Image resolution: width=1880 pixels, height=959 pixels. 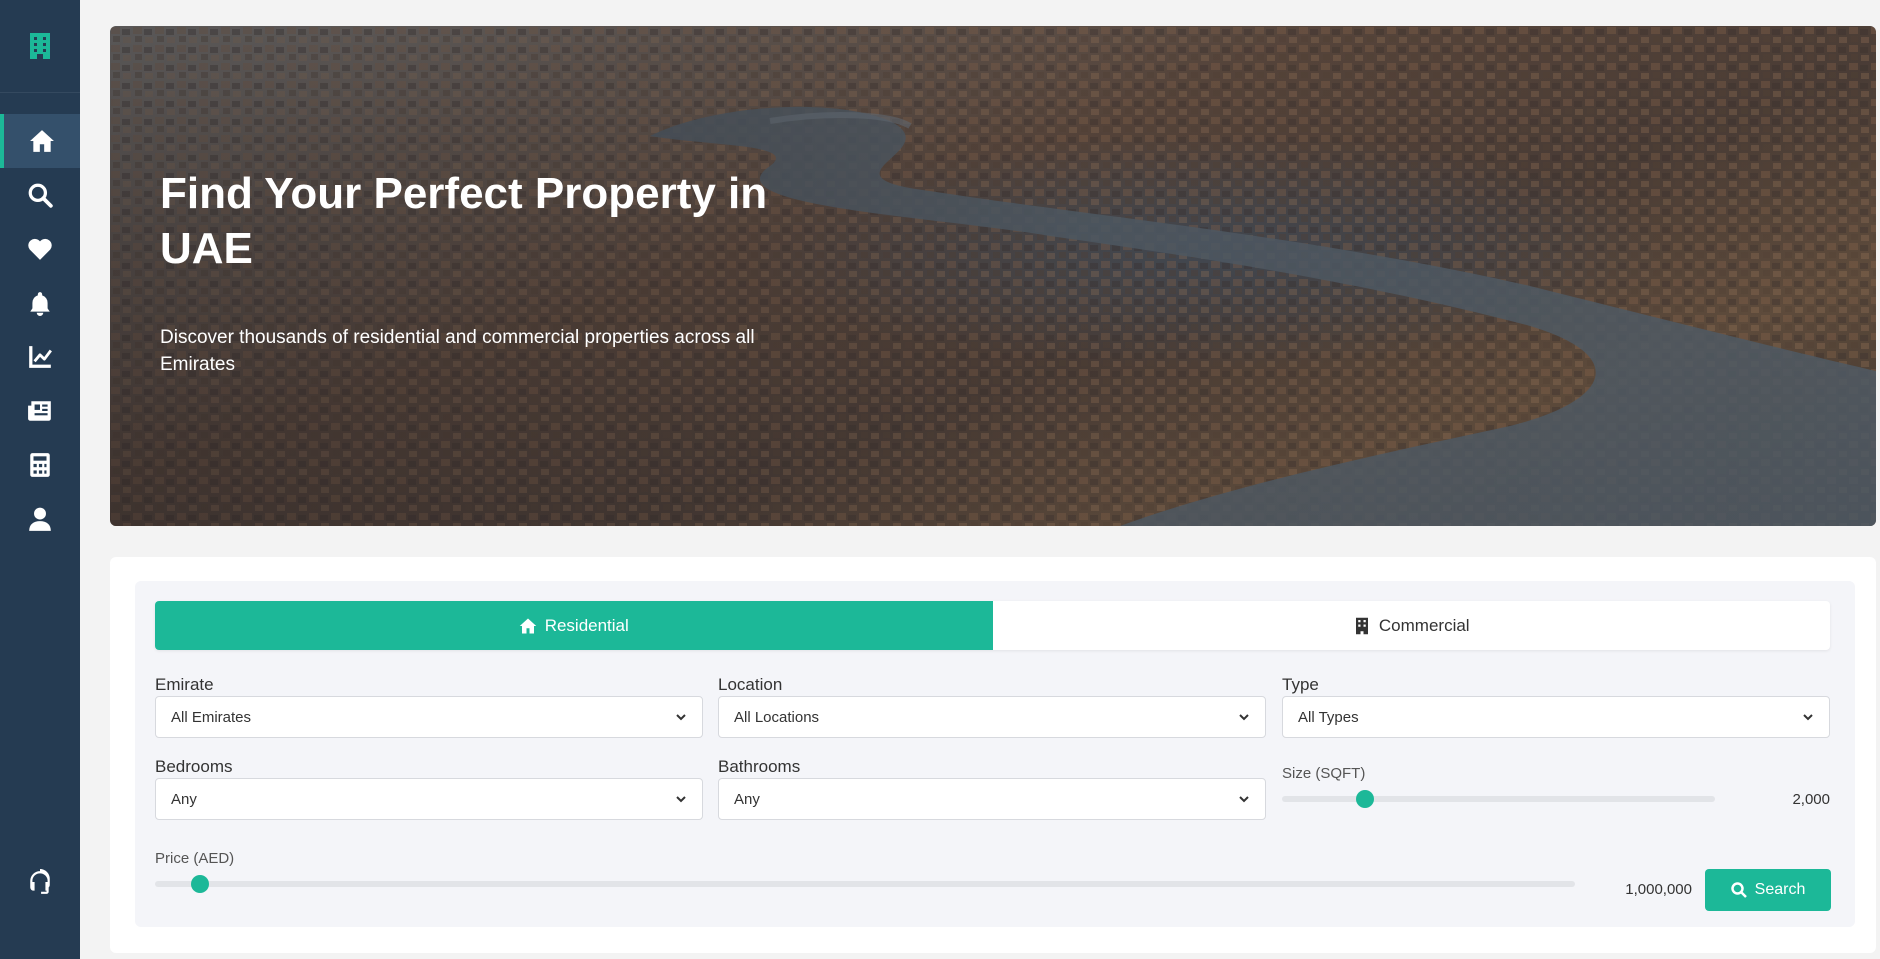 I want to click on newspaper-icon, so click(x=39, y=411).